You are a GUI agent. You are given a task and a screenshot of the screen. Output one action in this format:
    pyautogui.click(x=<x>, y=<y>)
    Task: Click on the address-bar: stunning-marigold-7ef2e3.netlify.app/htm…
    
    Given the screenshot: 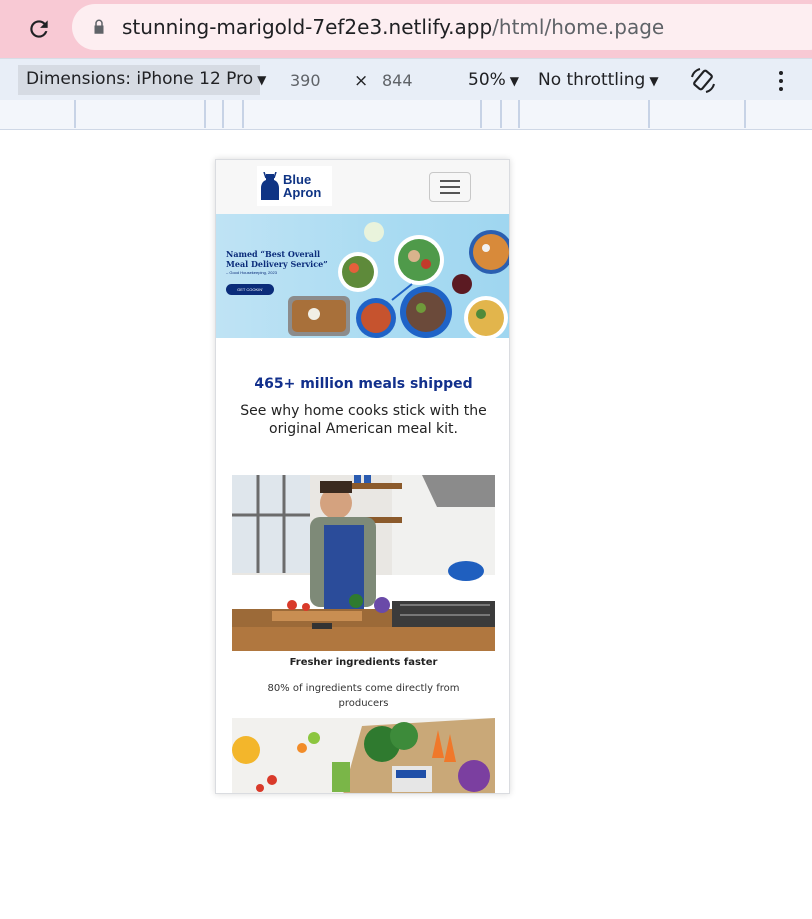 What is the action you would take?
    pyautogui.click(x=442, y=27)
    